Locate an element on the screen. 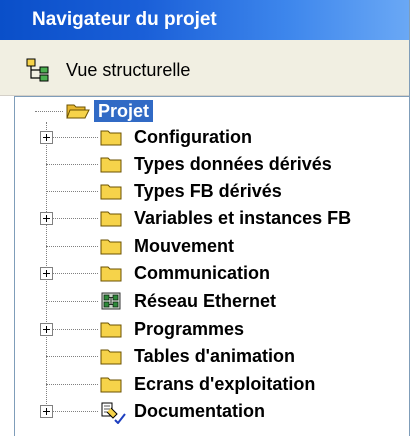 Image resolution: width=419 pixels, height=436 pixels. tree-item-configuration: Configuration is located at coordinates (193, 137).